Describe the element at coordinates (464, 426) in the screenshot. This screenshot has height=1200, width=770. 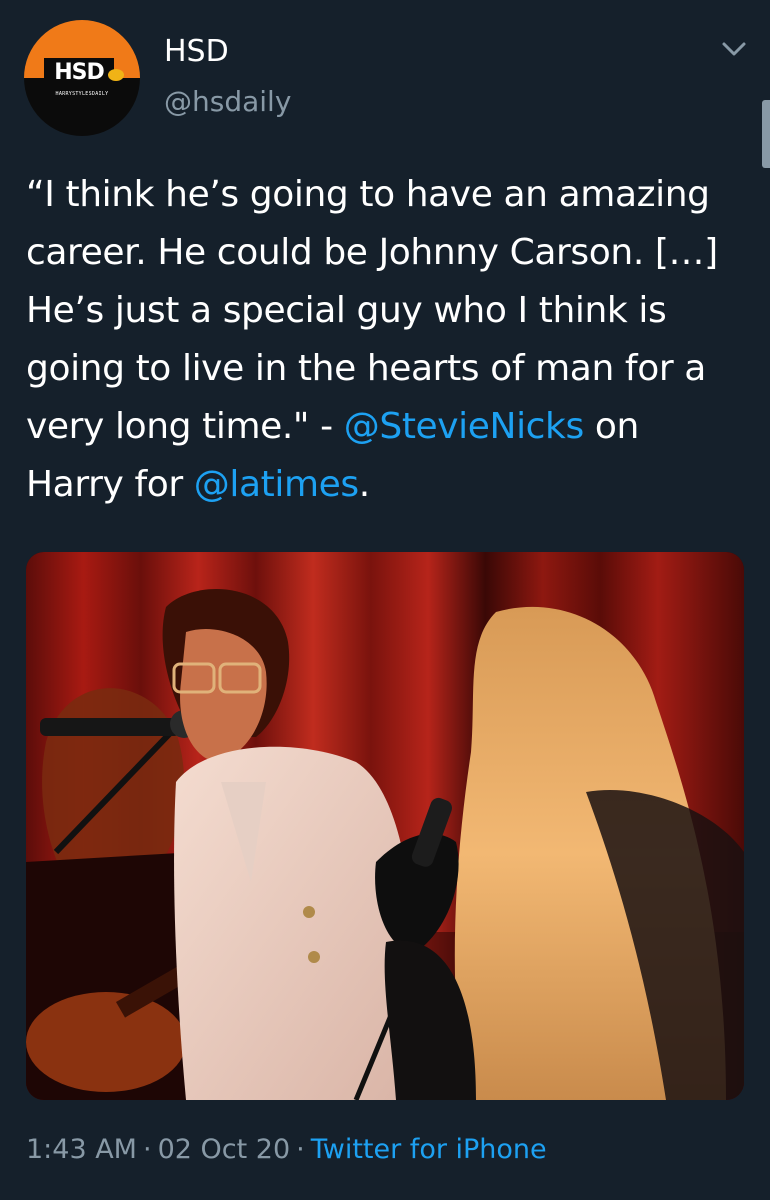
I see `mention-link-stevienicks: @StevieNicks` at that location.